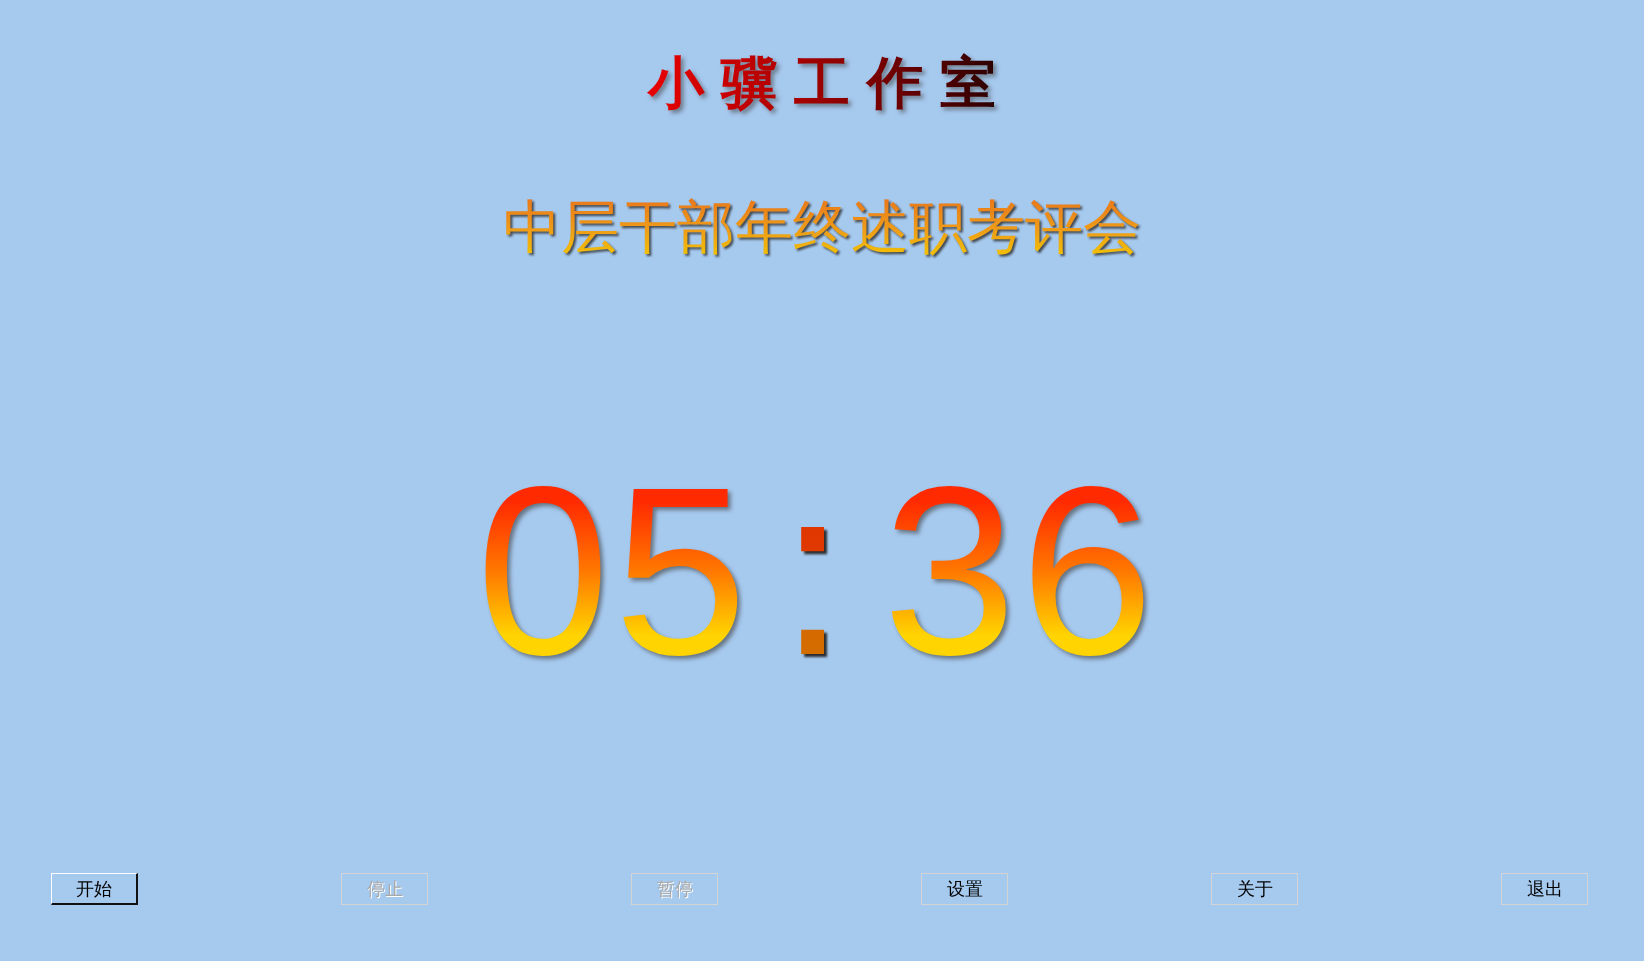 The height and width of the screenshot is (961, 1644). What do you see at coordinates (1254, 889) in the screenshot?
I see `control-button: 关于` at bounding box center [1254, 889].